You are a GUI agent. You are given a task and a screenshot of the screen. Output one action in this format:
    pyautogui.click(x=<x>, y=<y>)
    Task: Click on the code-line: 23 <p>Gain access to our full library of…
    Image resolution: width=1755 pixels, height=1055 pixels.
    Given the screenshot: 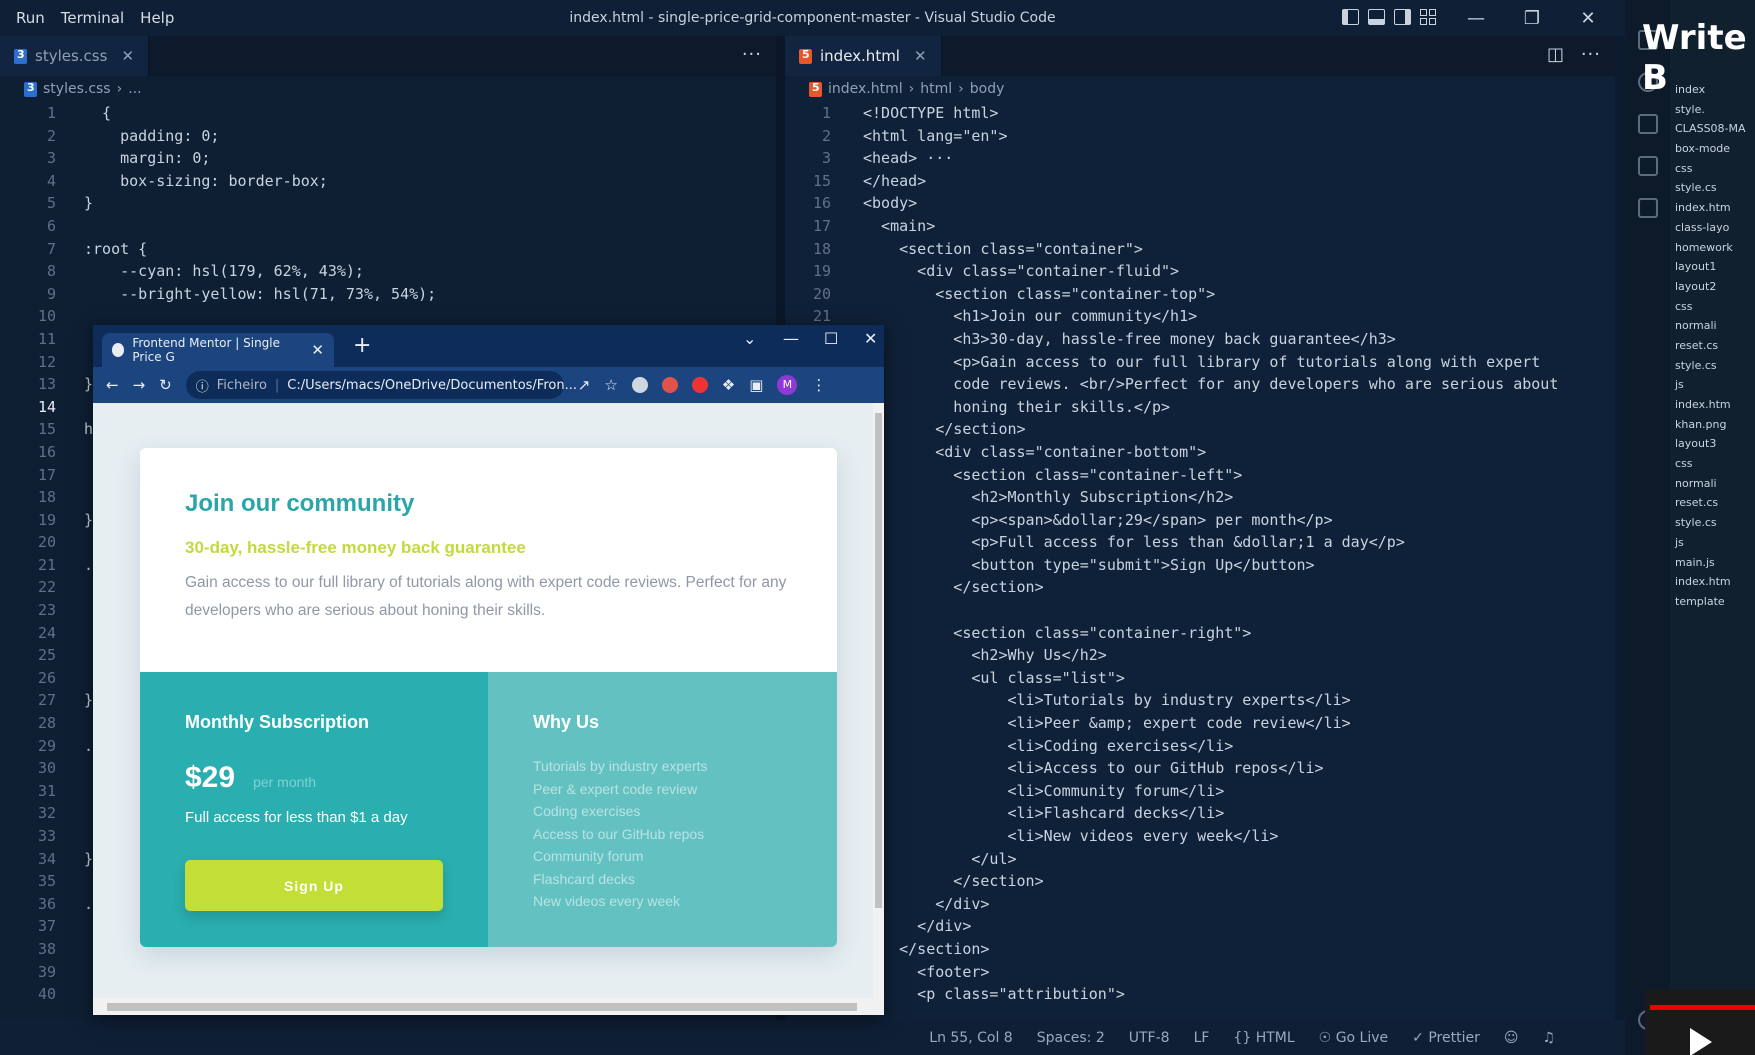 What is the action you would take?
    pyautogui.click(x=1200, y=362)
    